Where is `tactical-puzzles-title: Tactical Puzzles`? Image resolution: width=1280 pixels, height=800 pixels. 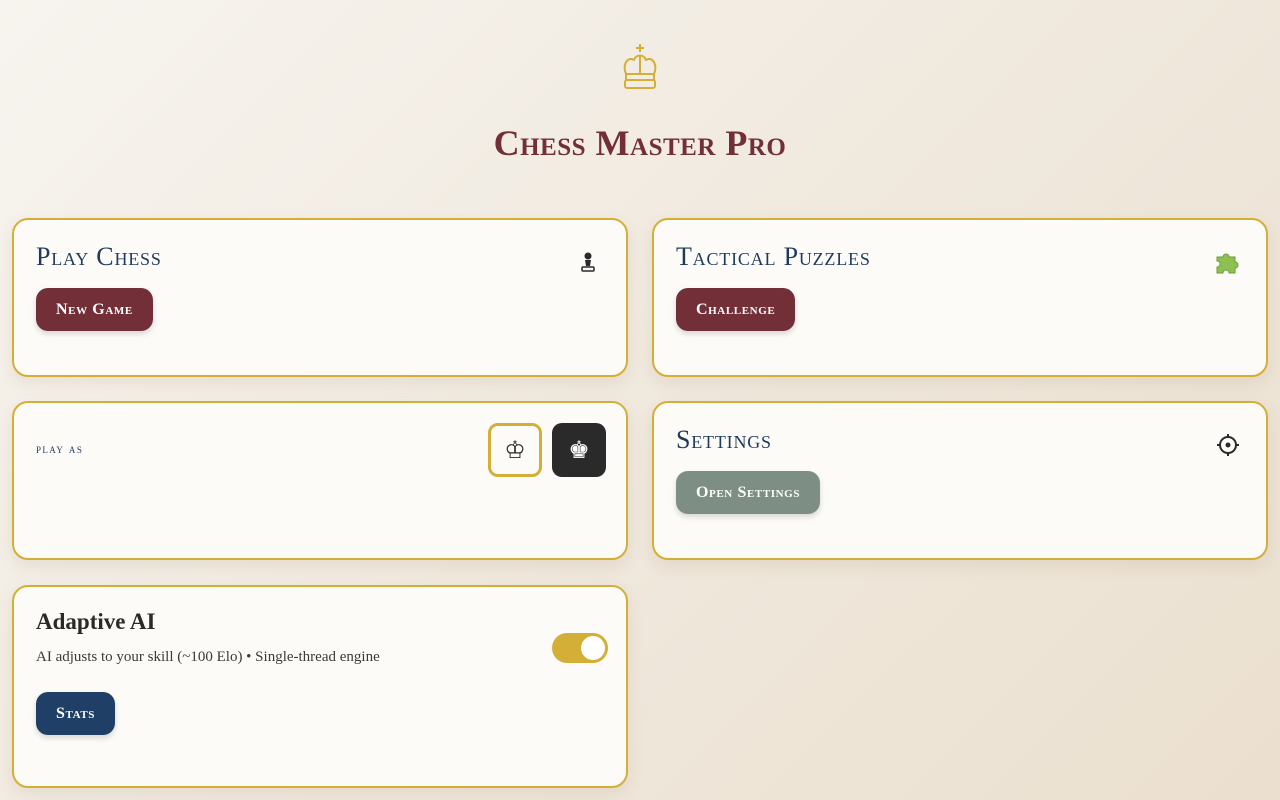 tactical-puzzles-title: Tactical Puzzles is located at coordinates (773, 256).